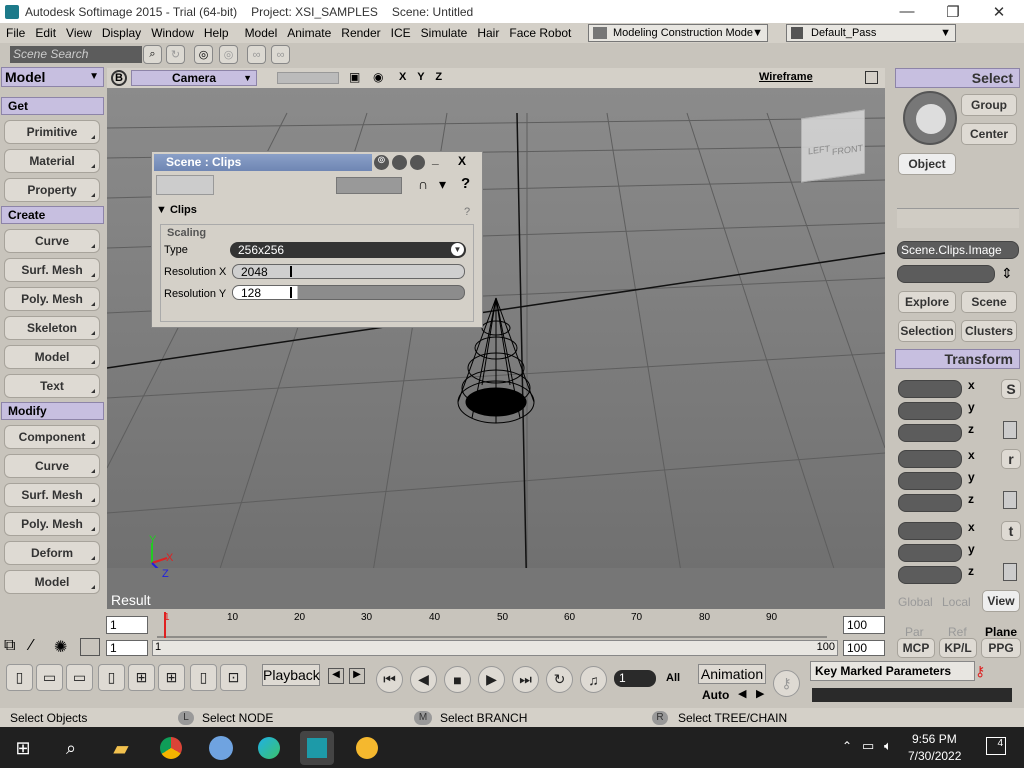  Describe the element at coordinates (444, 33) in the screenshot. I see `menu-simulate: Simulate` at that location.